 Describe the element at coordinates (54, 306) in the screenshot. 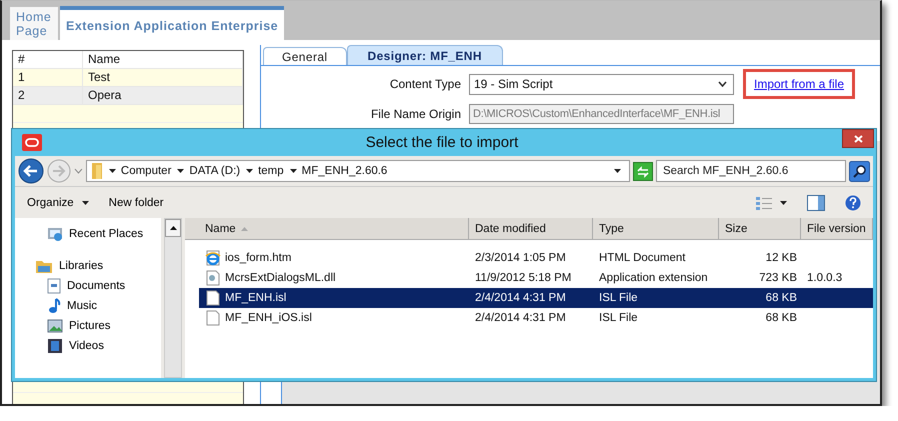

I see `music-note-icon` at that location.